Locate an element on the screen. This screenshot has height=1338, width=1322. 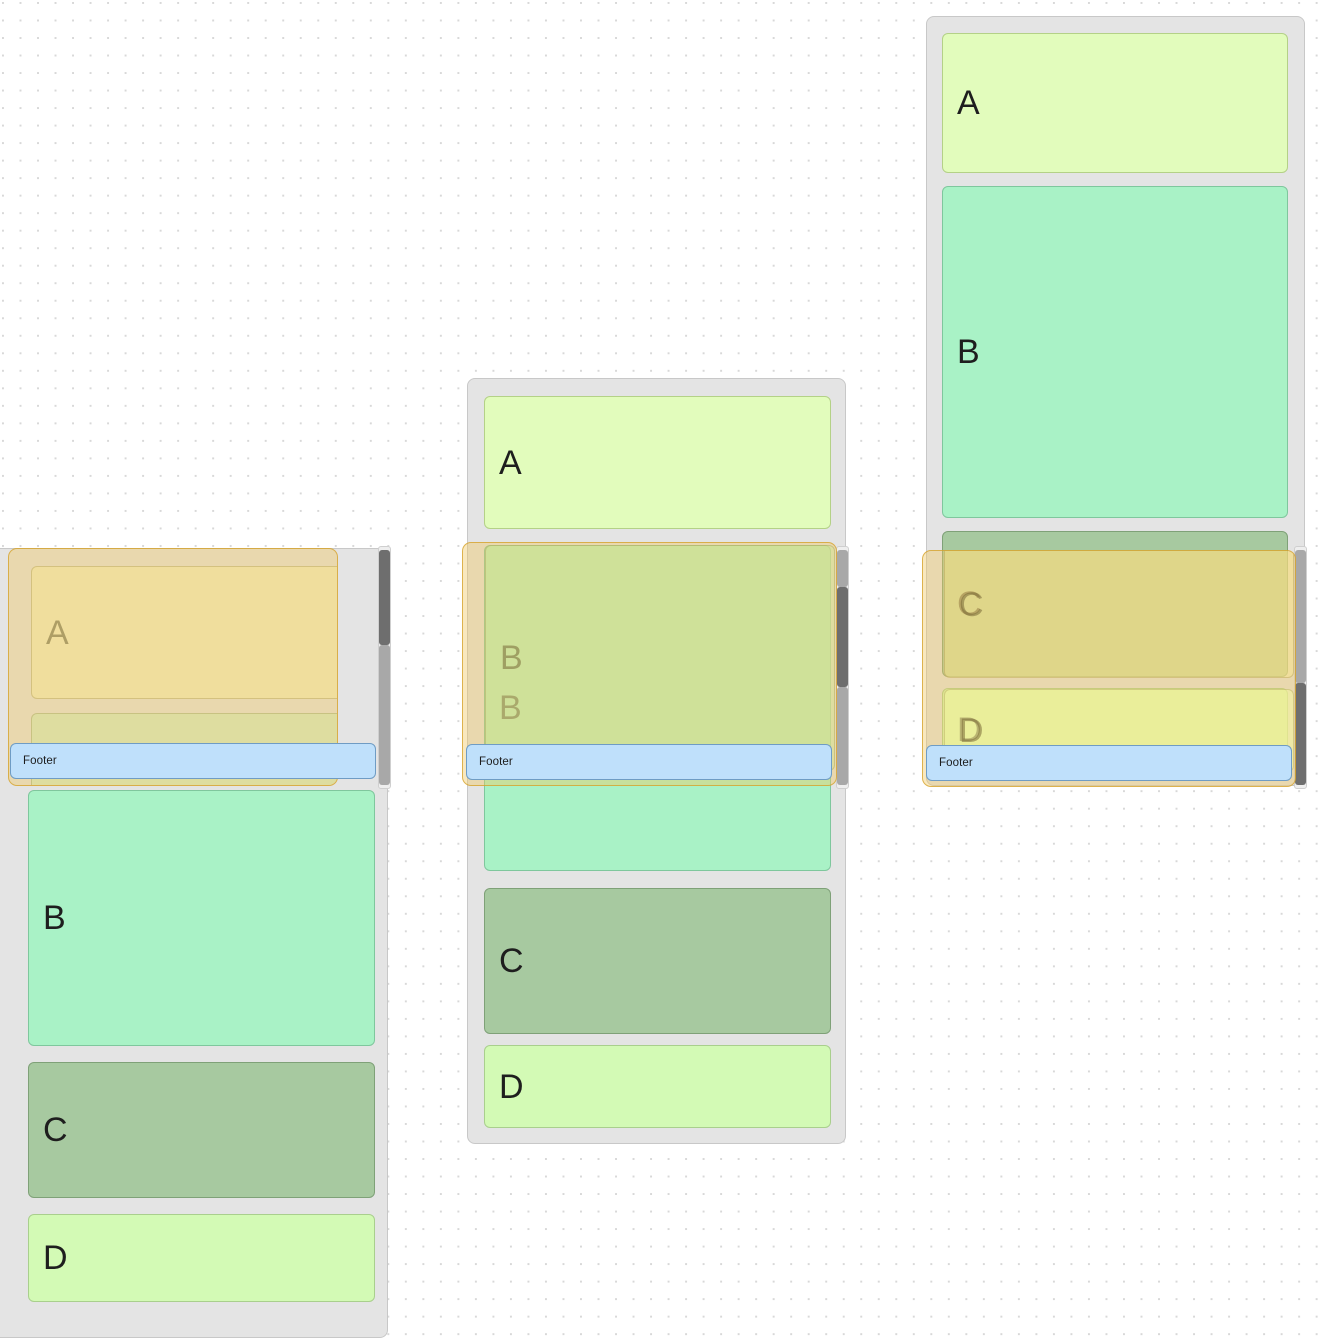
block-d-medium: D is located at coordinates (657, 1086).